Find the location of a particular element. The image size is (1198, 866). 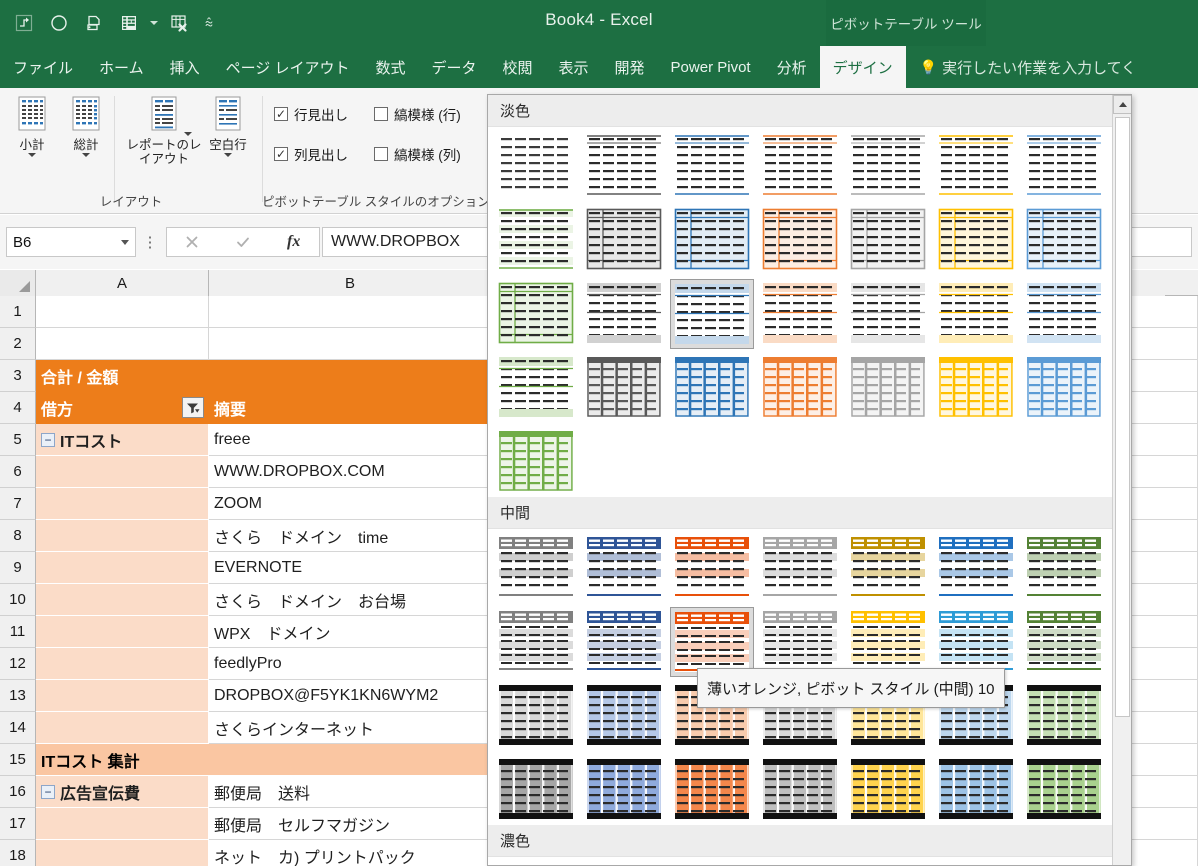

row-header: 1 is located at coordinates (18, 312).